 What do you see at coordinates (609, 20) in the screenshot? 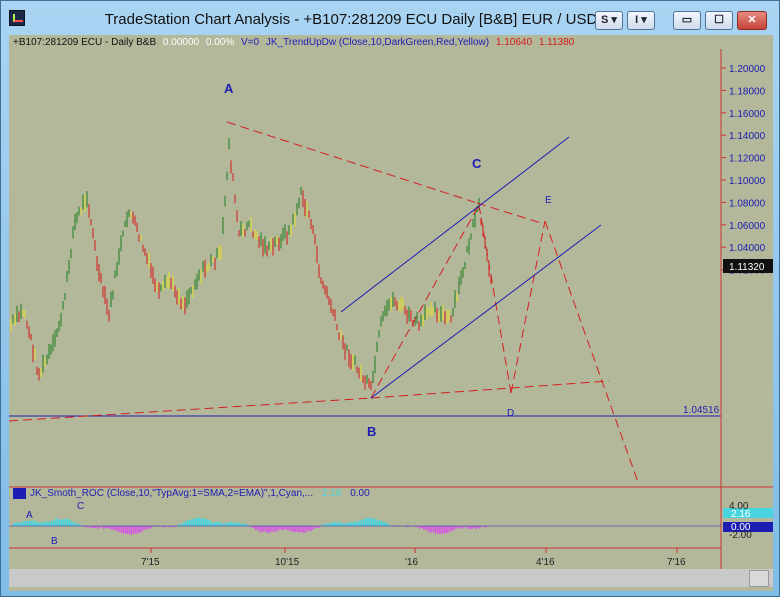
I see `s-menu-button: S ▾` at bounding box center [609, 20].